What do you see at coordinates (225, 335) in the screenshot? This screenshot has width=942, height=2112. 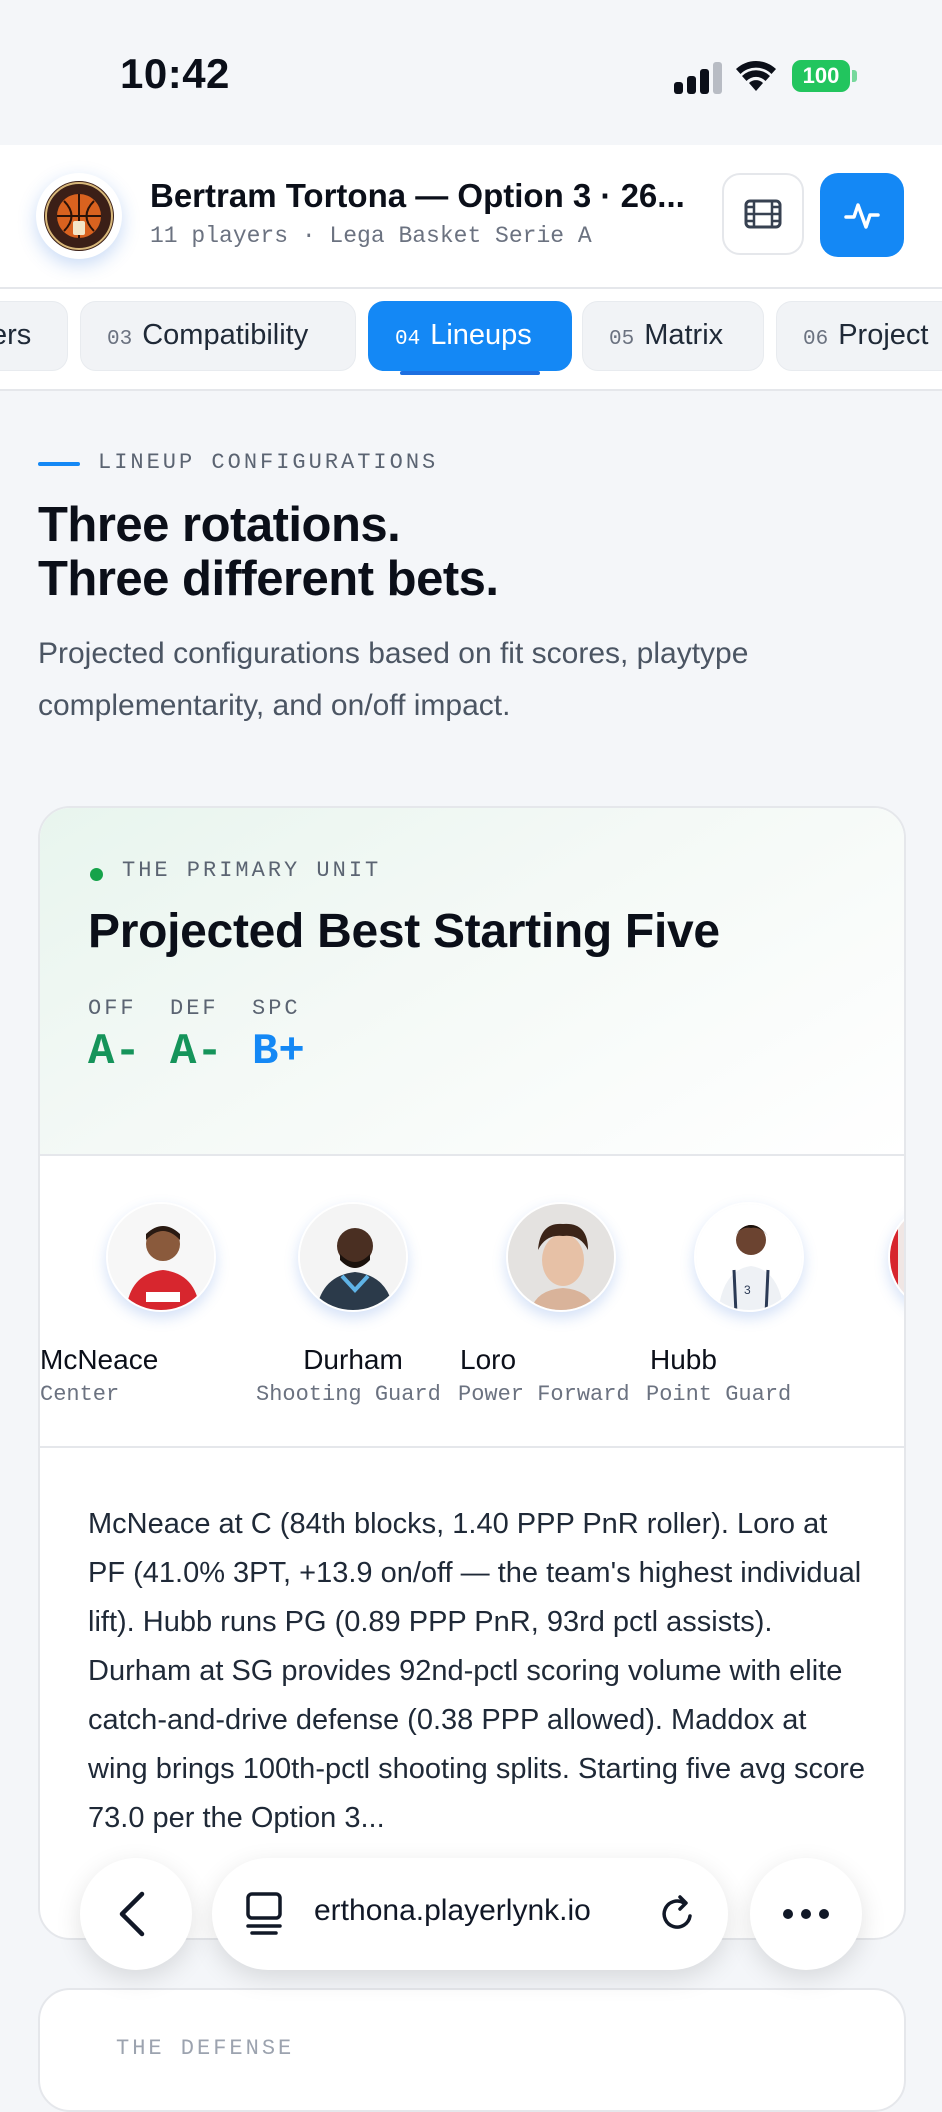 I see `tab-label: Compatibility` at bounding box center [225, 335].